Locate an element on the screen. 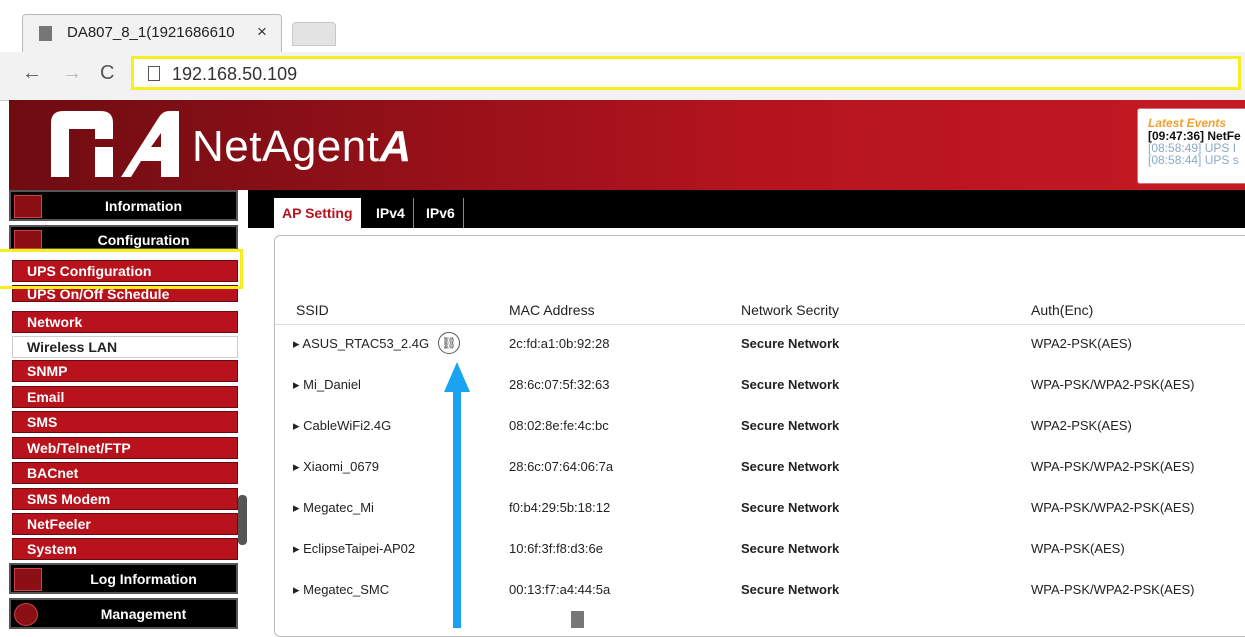  sidebar-item-system: System is located at coordinates (125, 549).